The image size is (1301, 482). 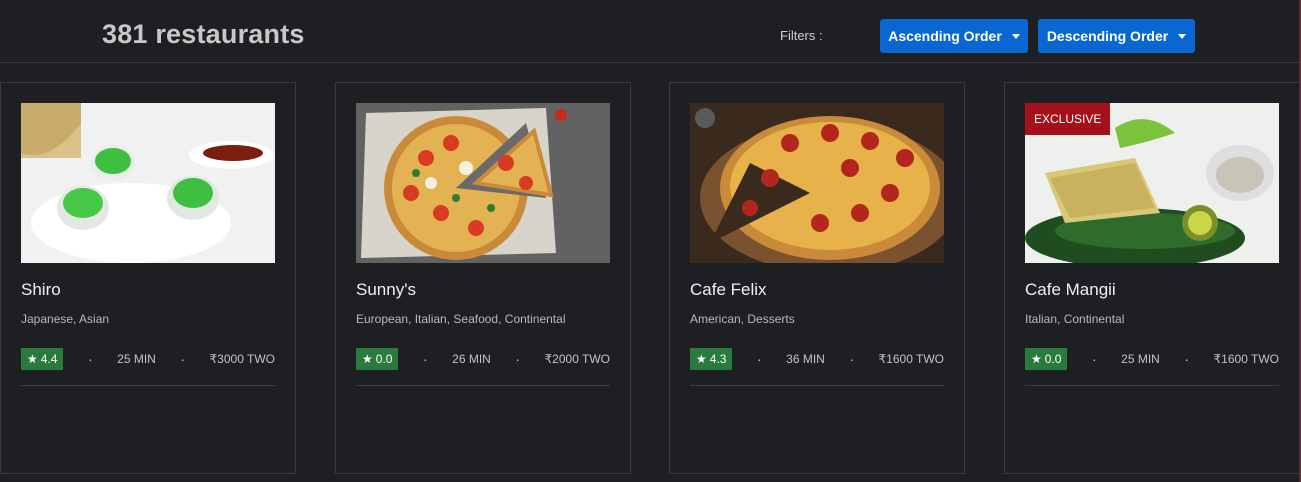 I want to click on restaurant-meta: ★ 4.3 · 36 MIN · ₹1600 TWO, so click(x=817, y=359).